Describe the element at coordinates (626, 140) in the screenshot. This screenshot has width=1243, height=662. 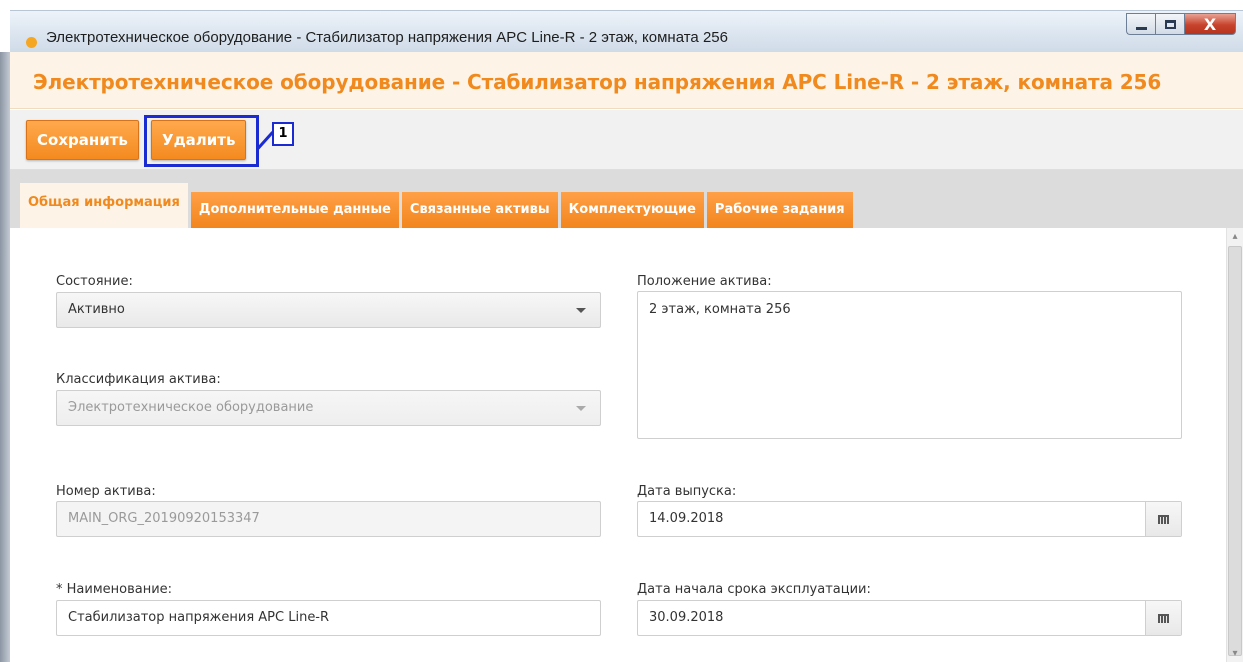
I see `toolbar: Сохранить Удалить 1` at that location.